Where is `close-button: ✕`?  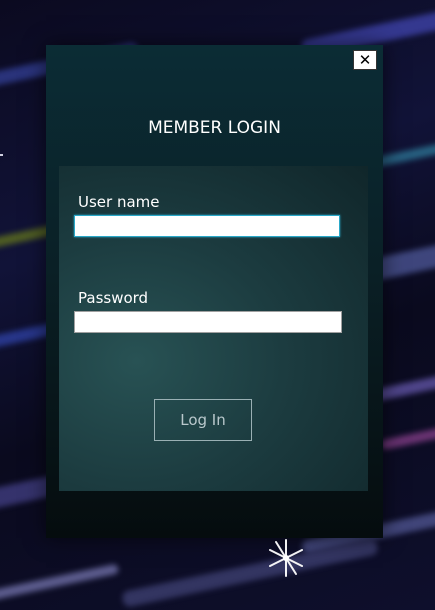 close-button: ✕ is located at coordinates (365, 60).